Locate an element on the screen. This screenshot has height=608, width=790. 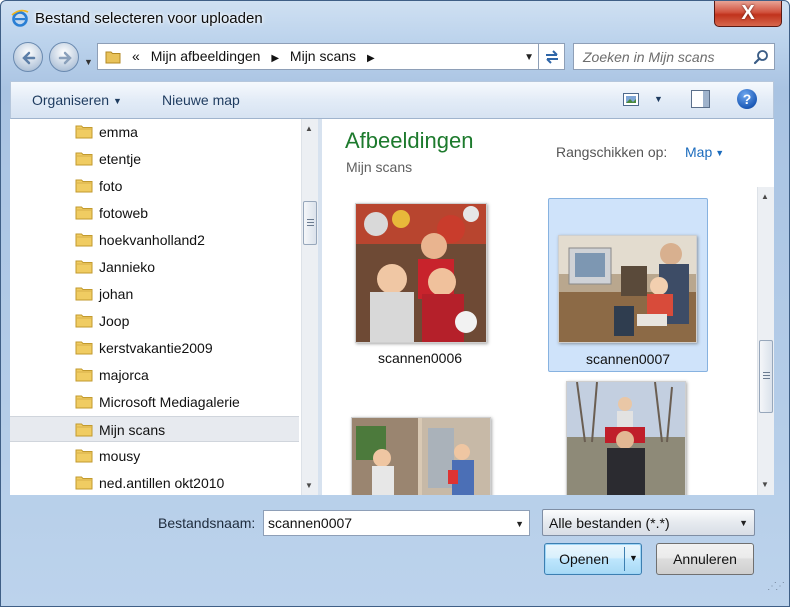
folder-tree-item: majorca is located at coordinates (154, 375).